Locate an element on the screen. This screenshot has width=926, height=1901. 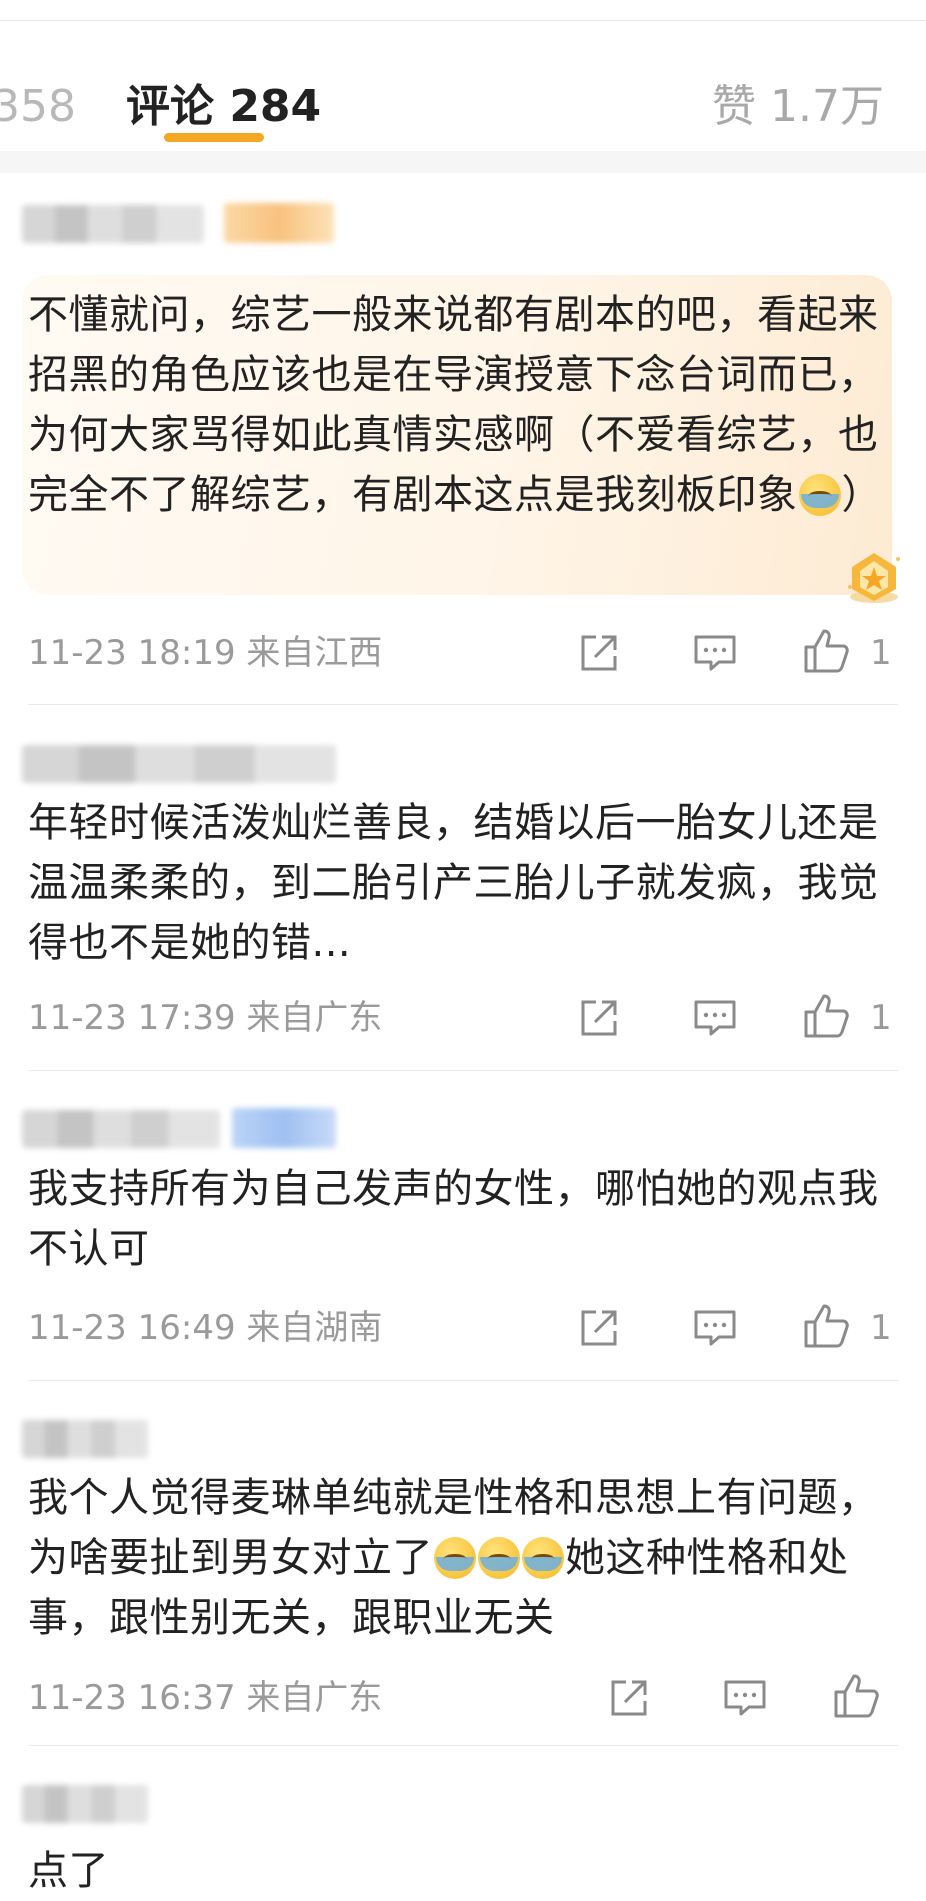
comment-time: 11-23 17:39 is located at coordinates (132, 1018).